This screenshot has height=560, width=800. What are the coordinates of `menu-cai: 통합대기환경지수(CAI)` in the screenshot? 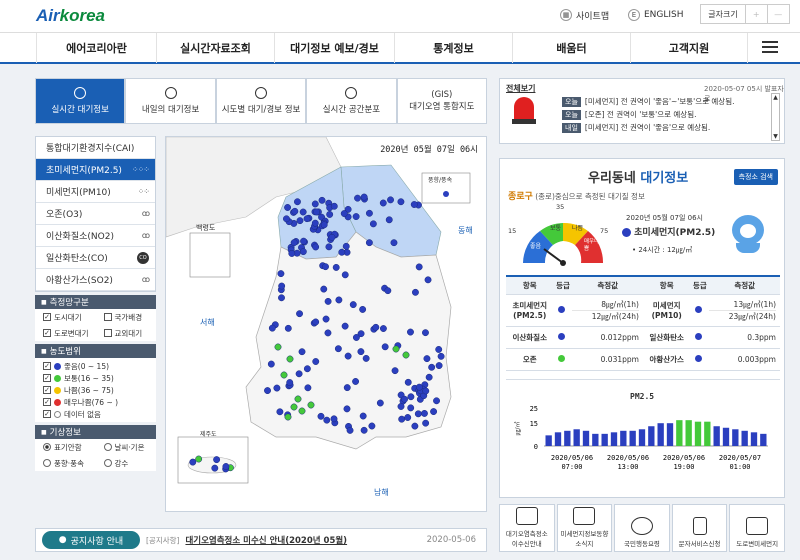 It's located at (95, 148).